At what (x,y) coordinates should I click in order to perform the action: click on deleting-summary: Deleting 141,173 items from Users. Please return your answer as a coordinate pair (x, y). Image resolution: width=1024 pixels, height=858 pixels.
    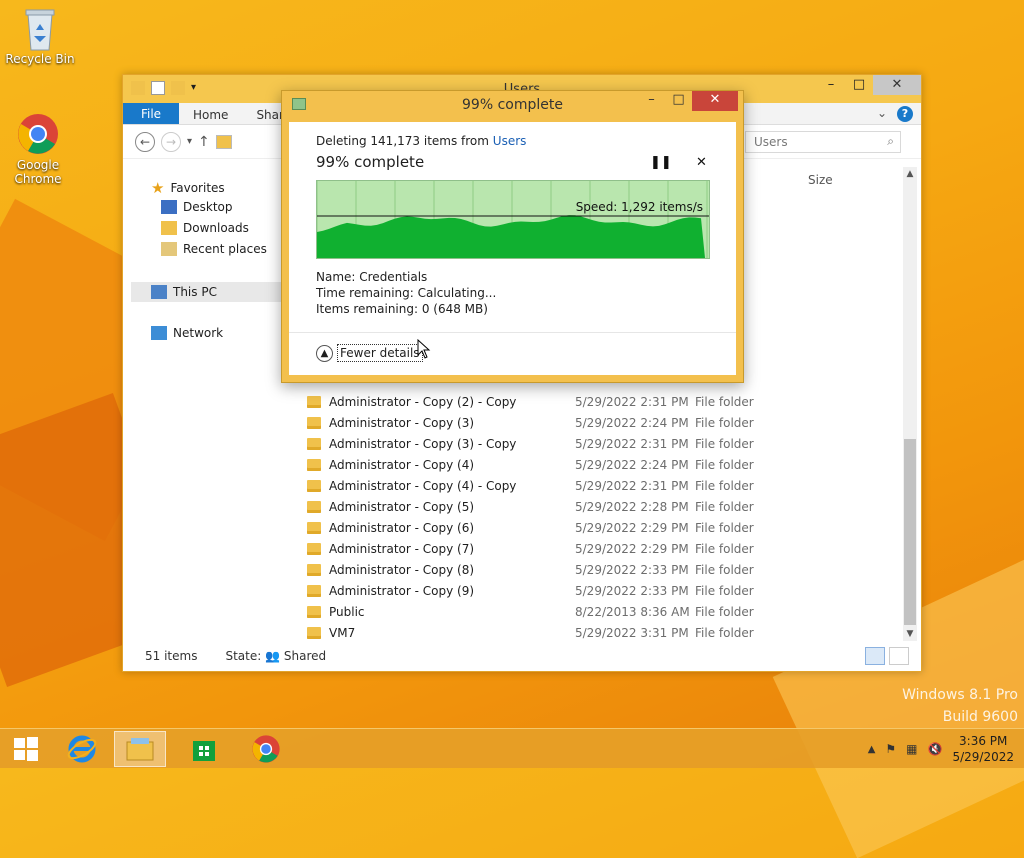
    Looking at the image, I should click on (421, 141).